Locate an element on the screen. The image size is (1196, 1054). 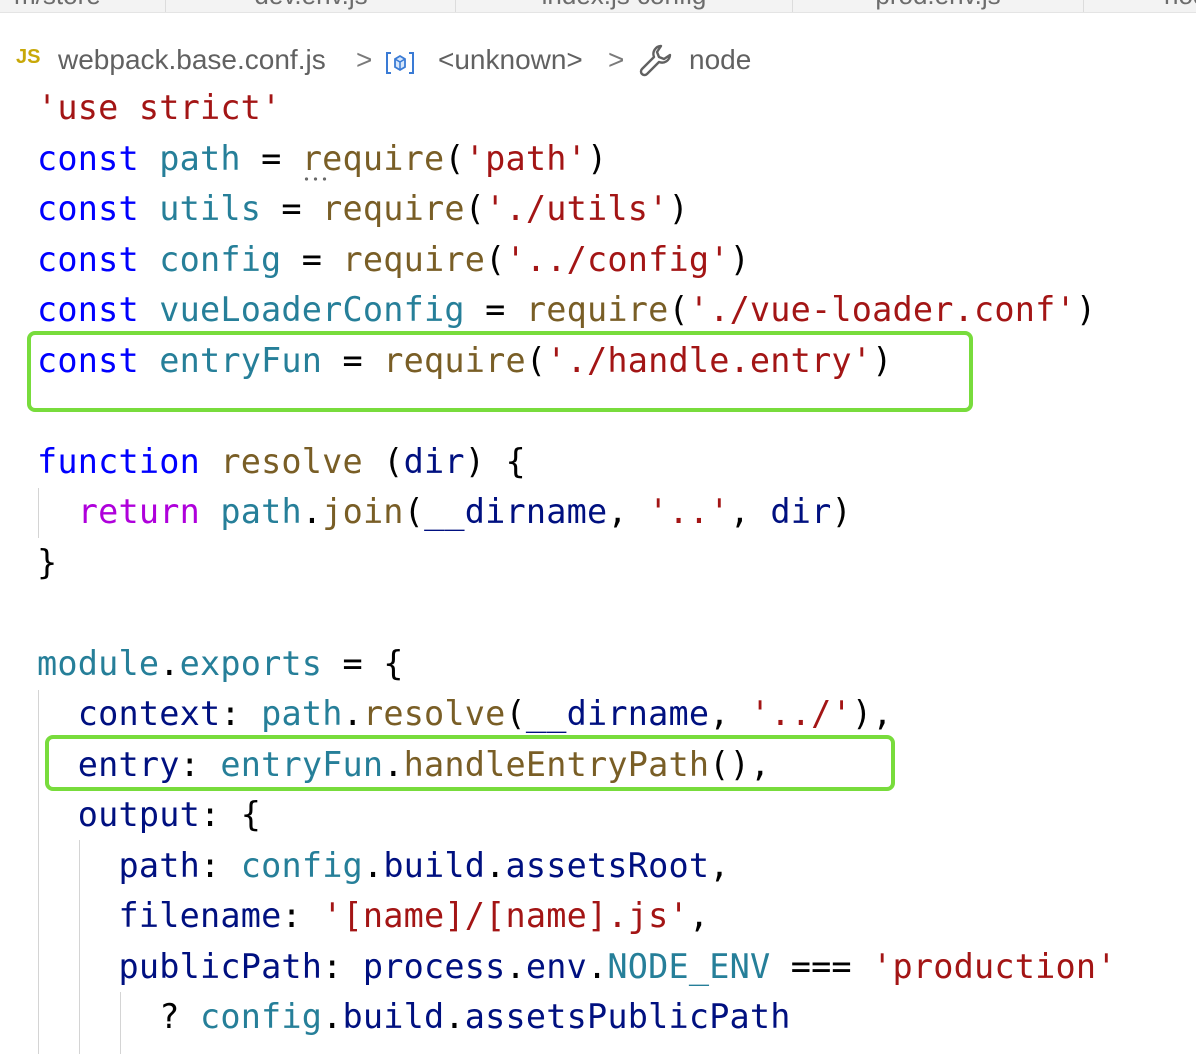
code-token: ) { is located at coordinates (495, 461).